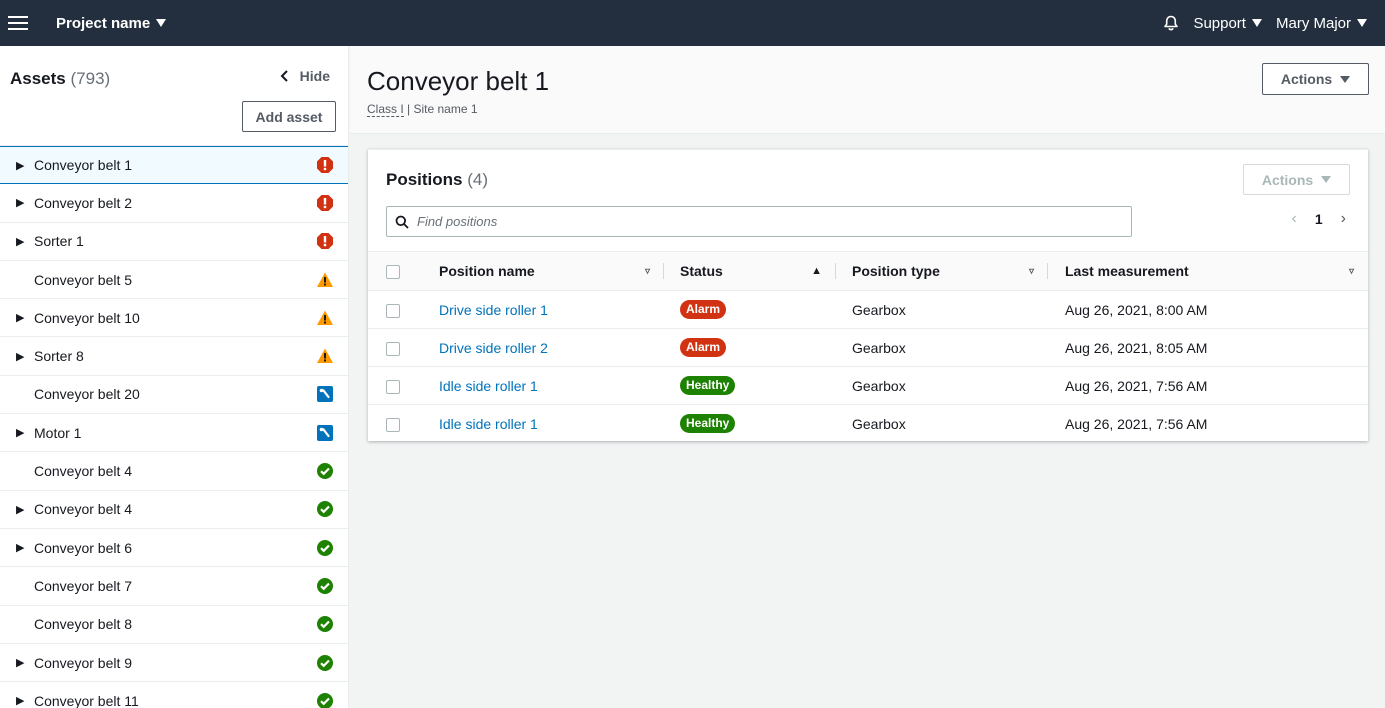  I want to click on previous-page-icon: ‹, so click(1294, 219).